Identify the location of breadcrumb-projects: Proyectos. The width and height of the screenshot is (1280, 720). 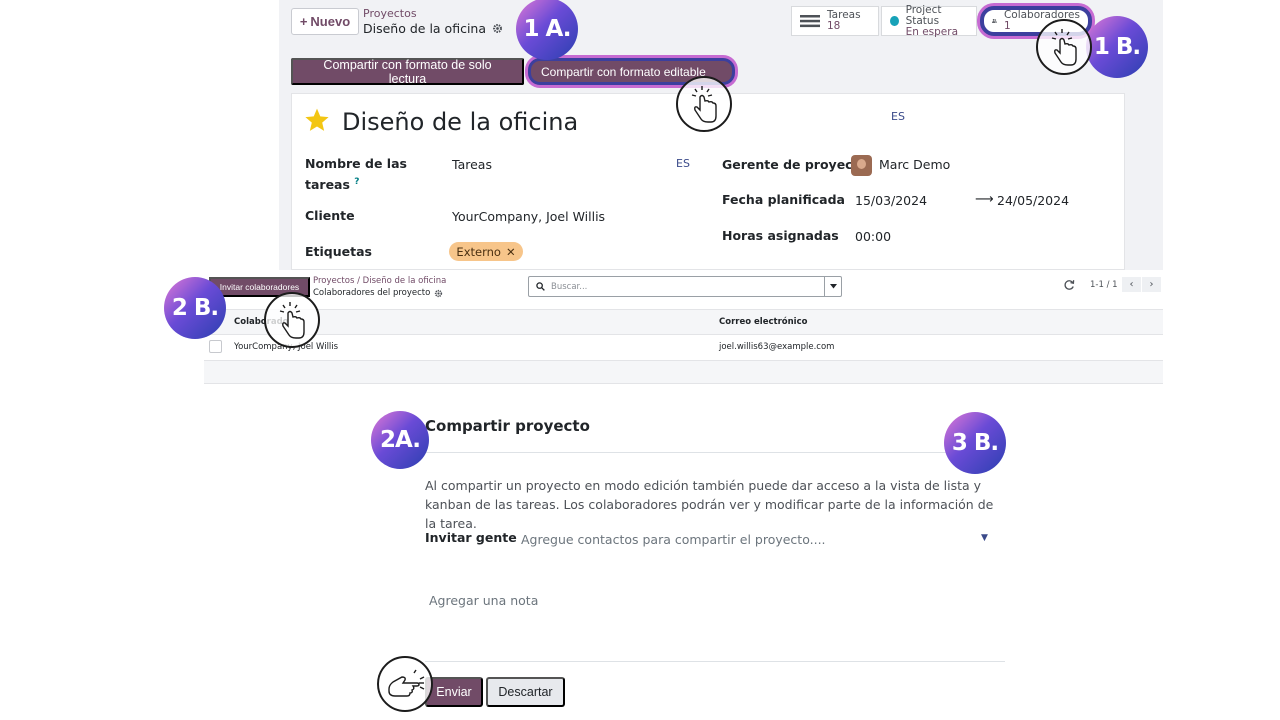
(333, 281).